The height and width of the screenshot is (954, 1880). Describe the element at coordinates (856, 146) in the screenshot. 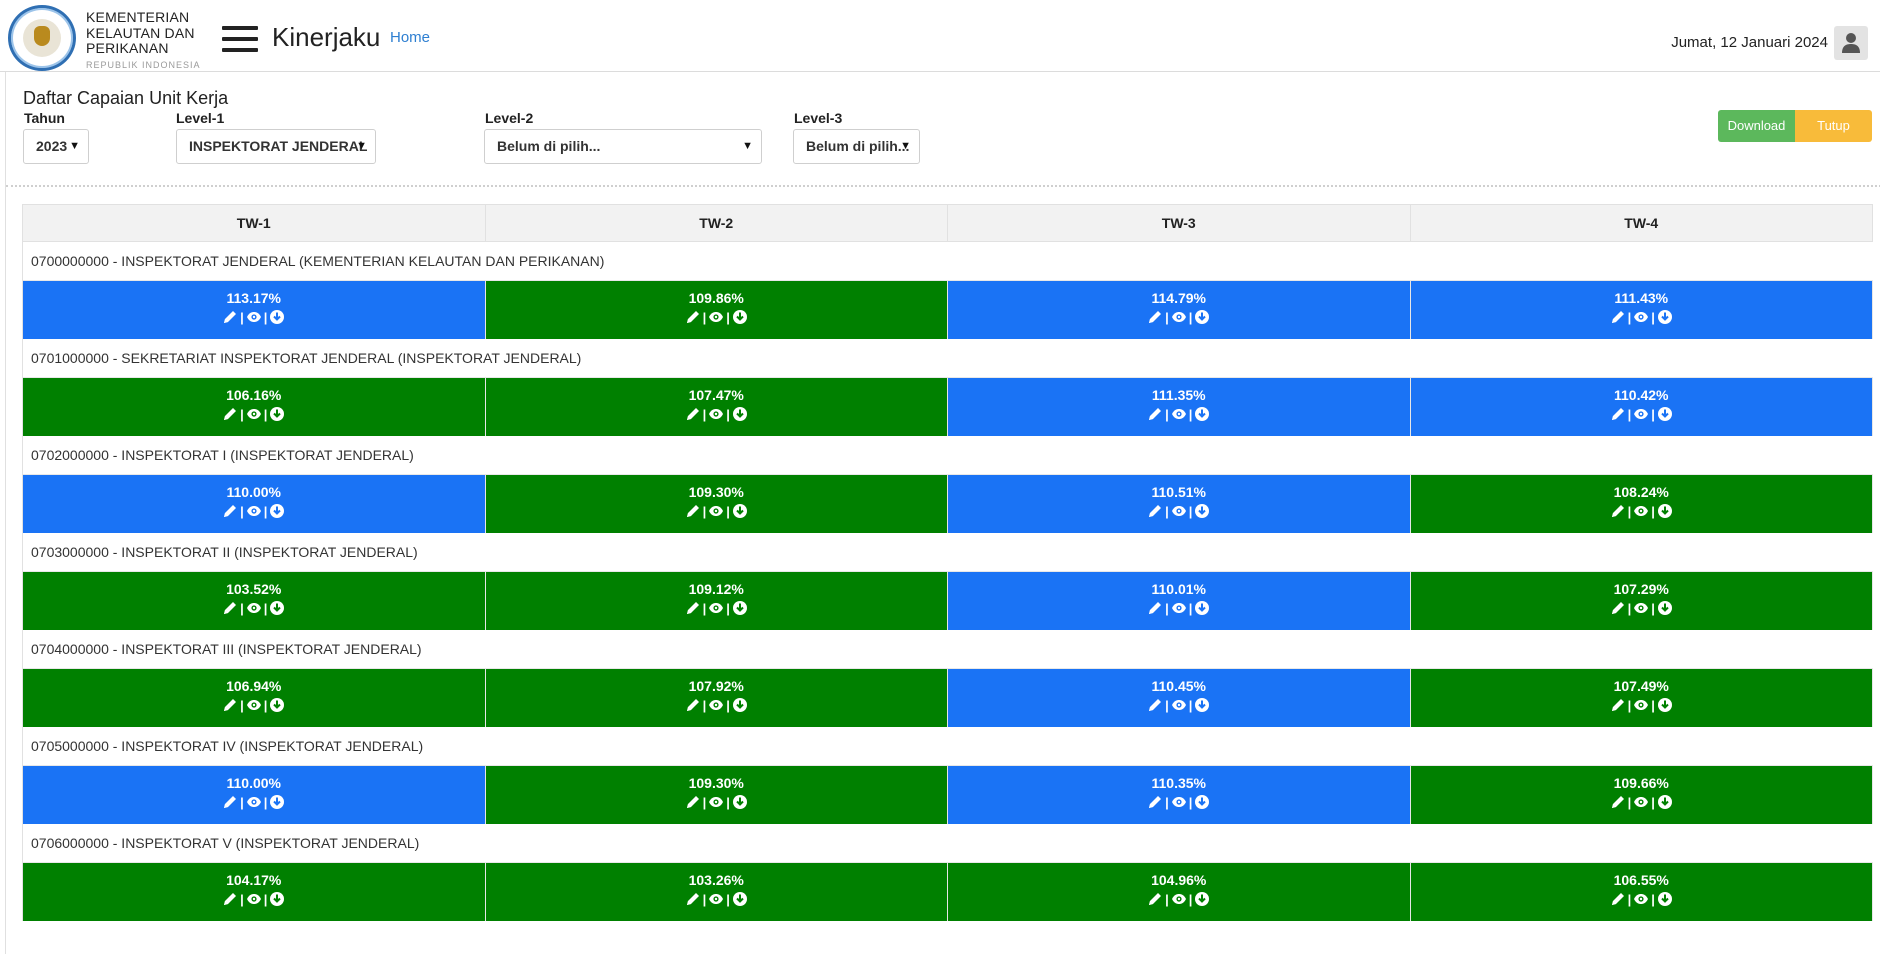

I see `level3-select: Belum di pilih... ▼` at that location.